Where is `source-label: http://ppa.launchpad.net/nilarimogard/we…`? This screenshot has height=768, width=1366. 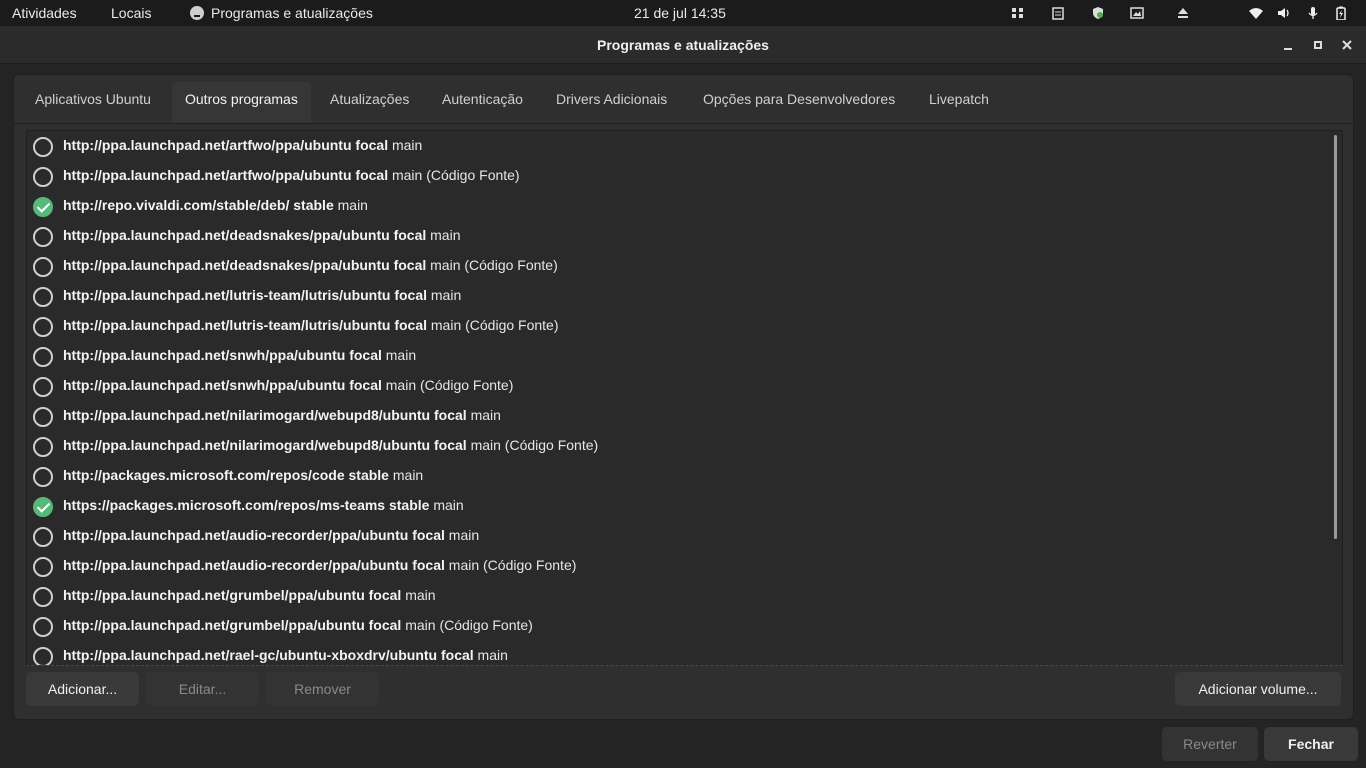 source-label: http://ppa.launchpad.net/nilarimogard/we… is located at coordinates (282, 415).